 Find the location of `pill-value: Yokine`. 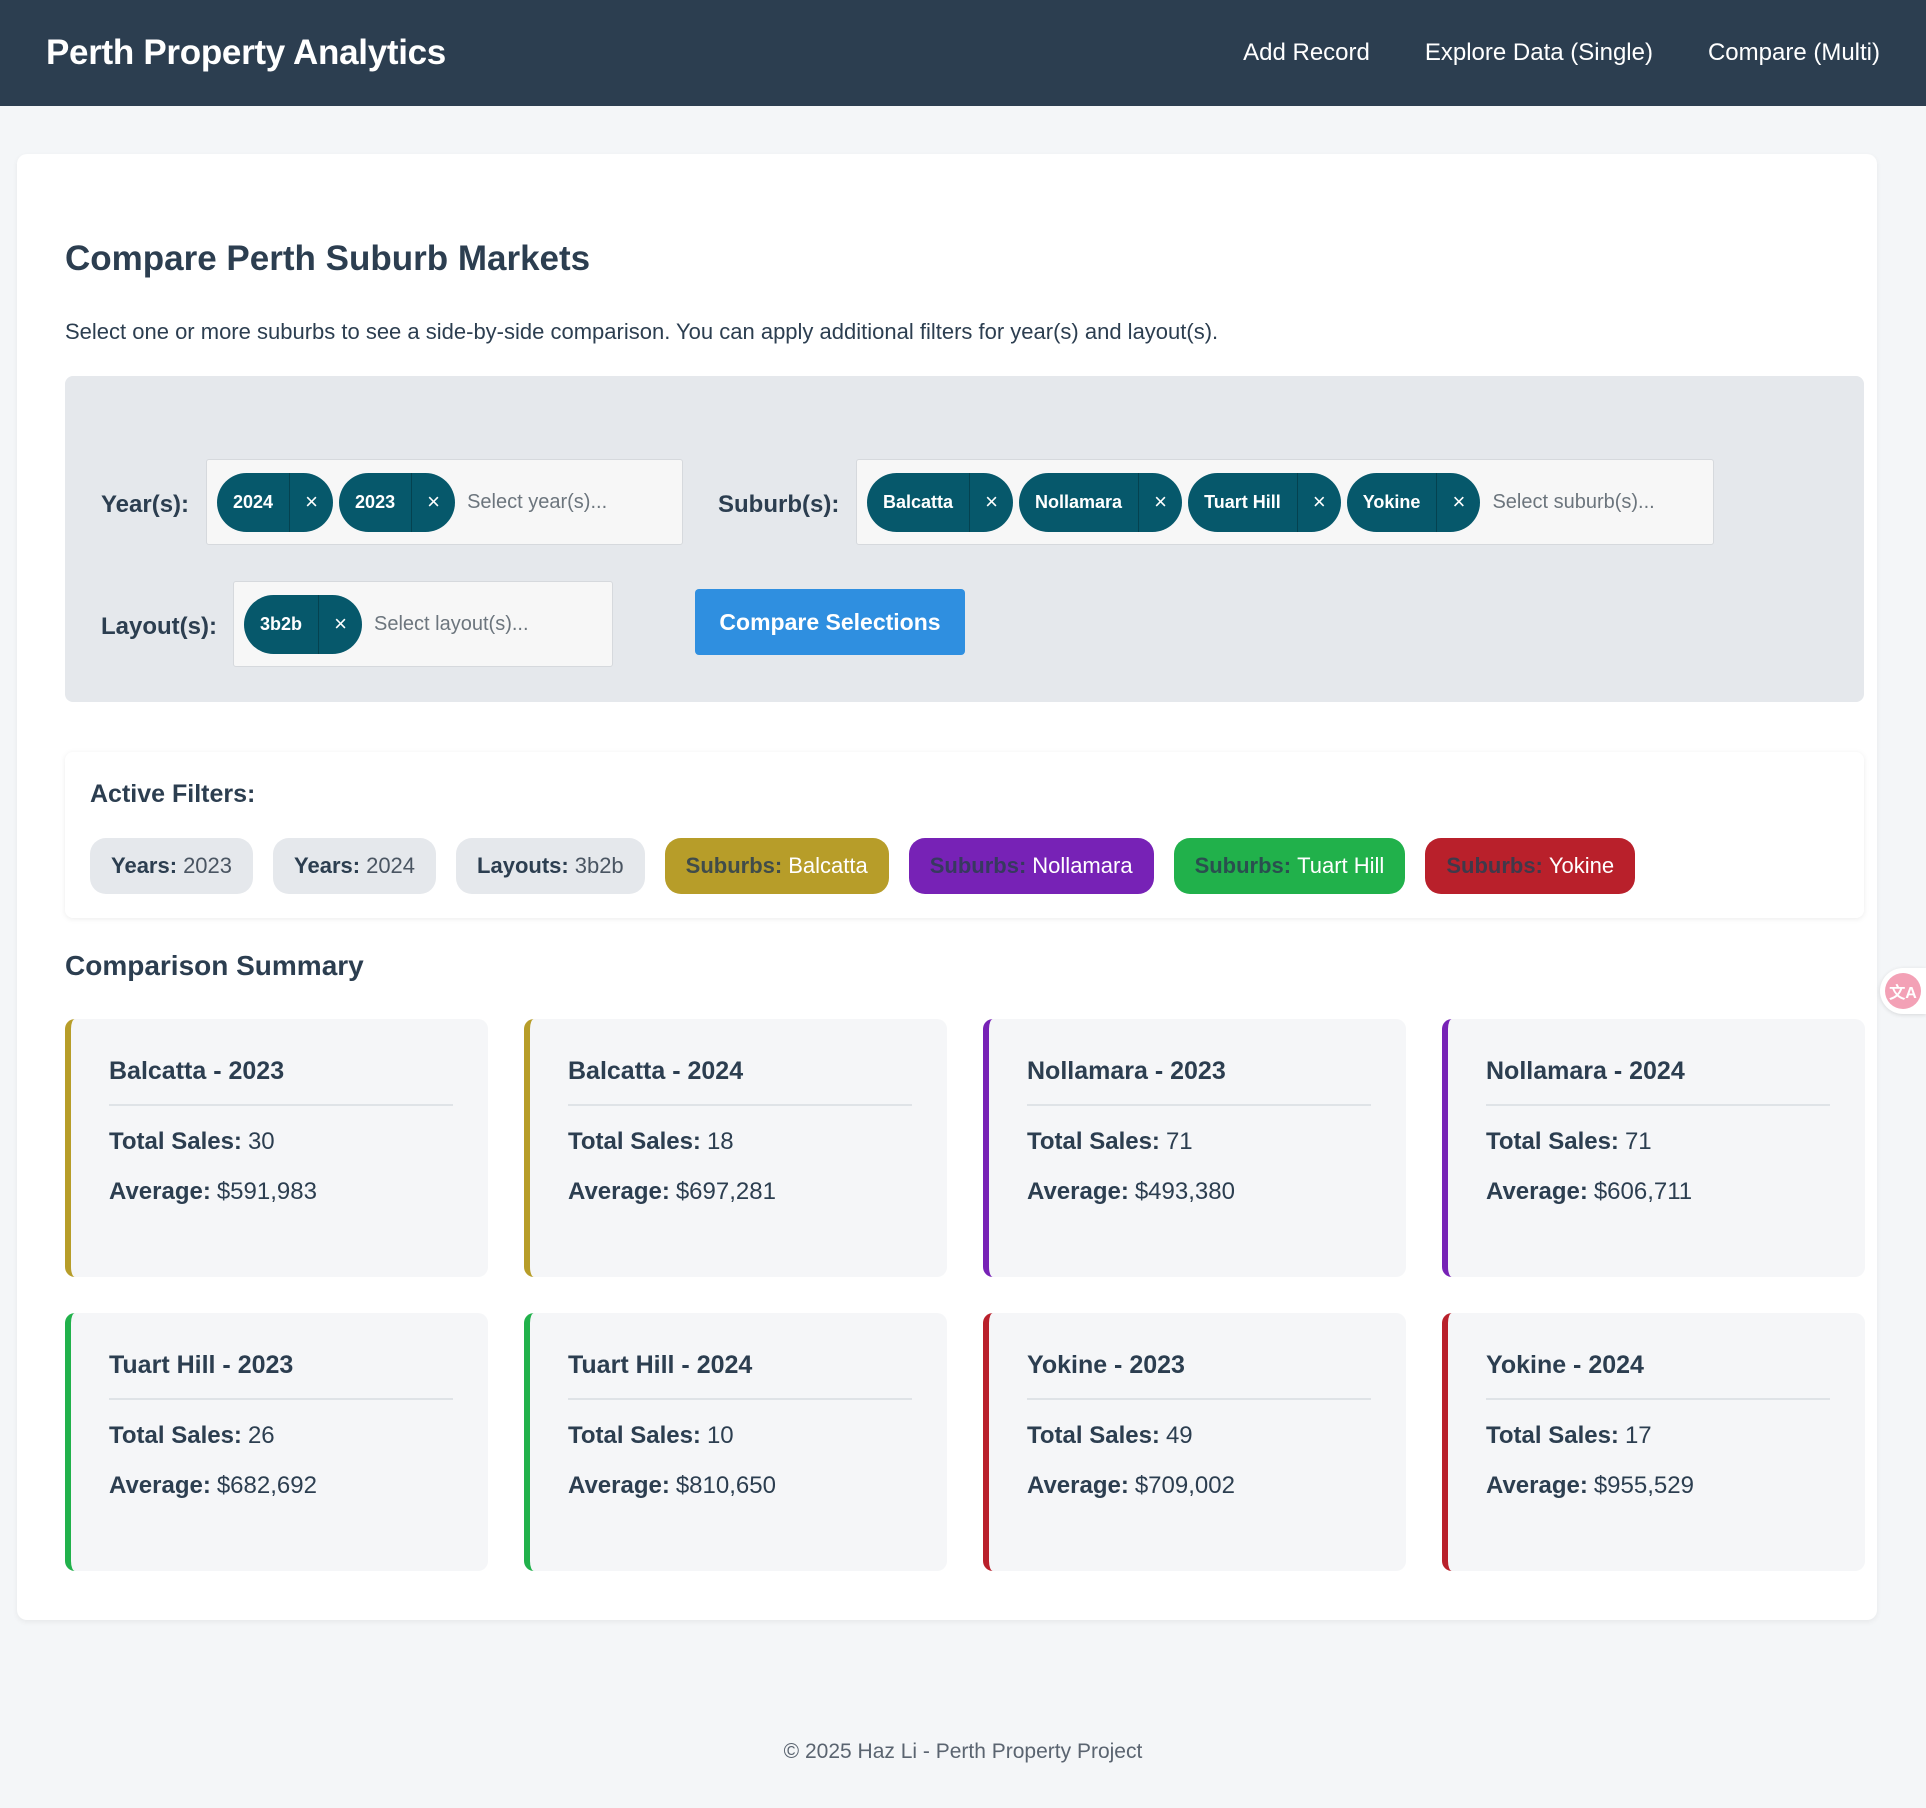

pill-value: Yokine is located at coordinates (1581, 865).